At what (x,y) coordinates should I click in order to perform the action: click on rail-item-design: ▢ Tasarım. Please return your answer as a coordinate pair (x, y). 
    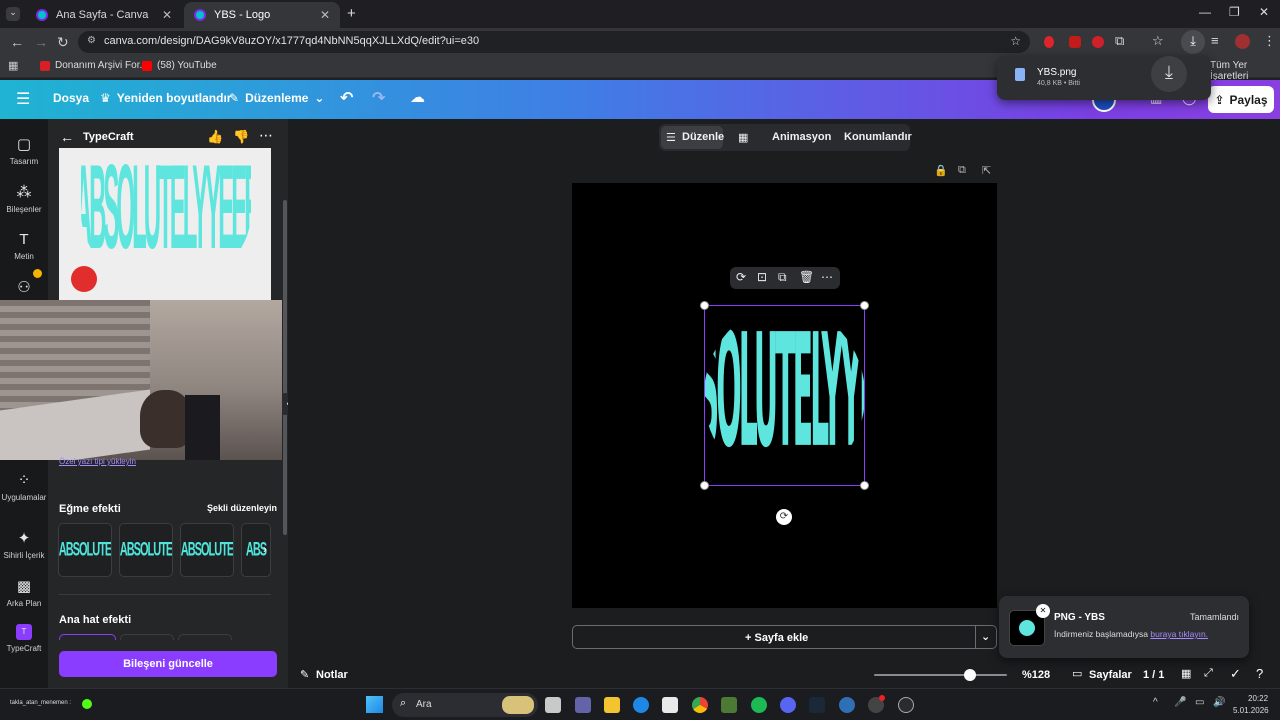
    Looking at the image, I should click on (24, 150).